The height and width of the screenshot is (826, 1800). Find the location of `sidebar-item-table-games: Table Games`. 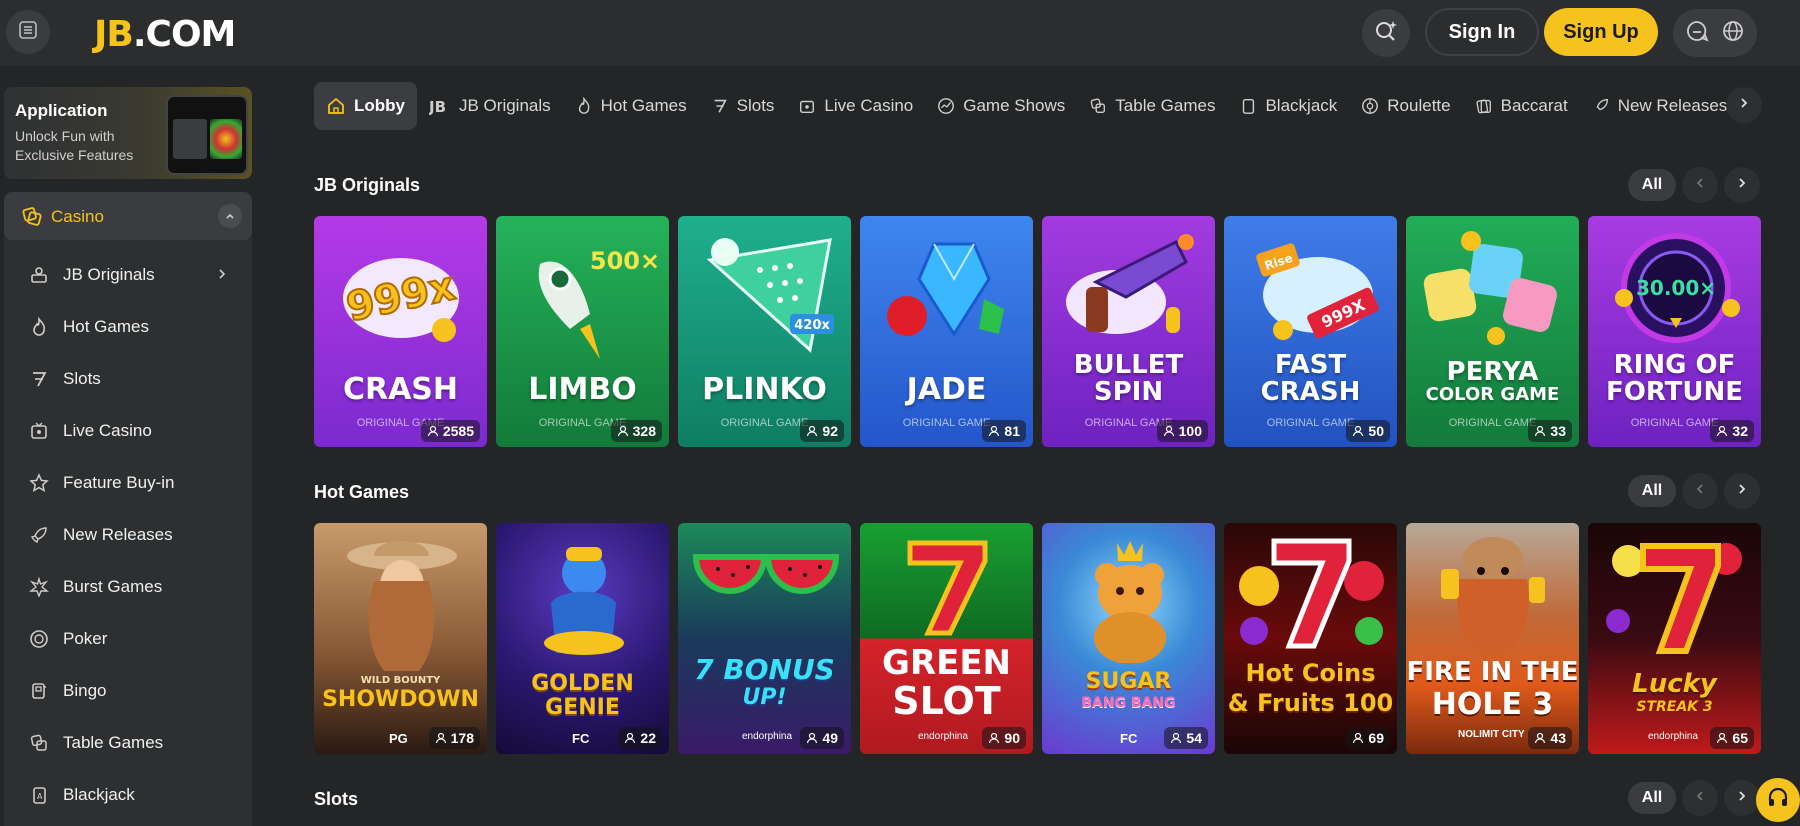

sidebar-item-table-games: Table Games is located at coordinates (130, 743).